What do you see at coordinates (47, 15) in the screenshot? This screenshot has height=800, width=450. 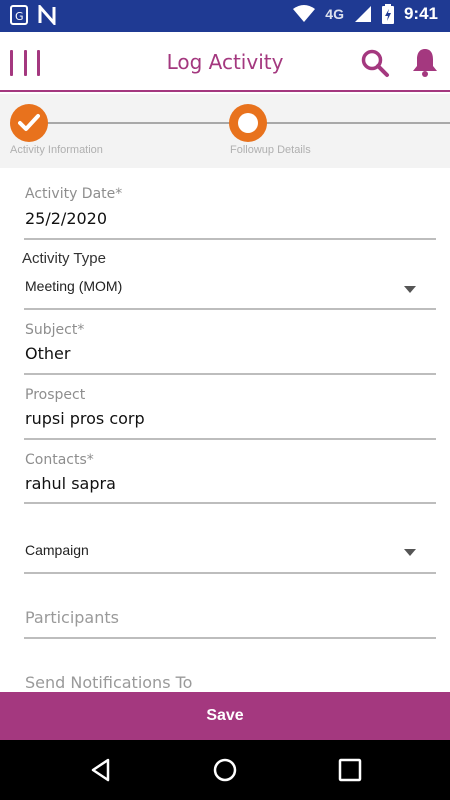 I see `notification-n-icon` at bounding box center [47, 15].